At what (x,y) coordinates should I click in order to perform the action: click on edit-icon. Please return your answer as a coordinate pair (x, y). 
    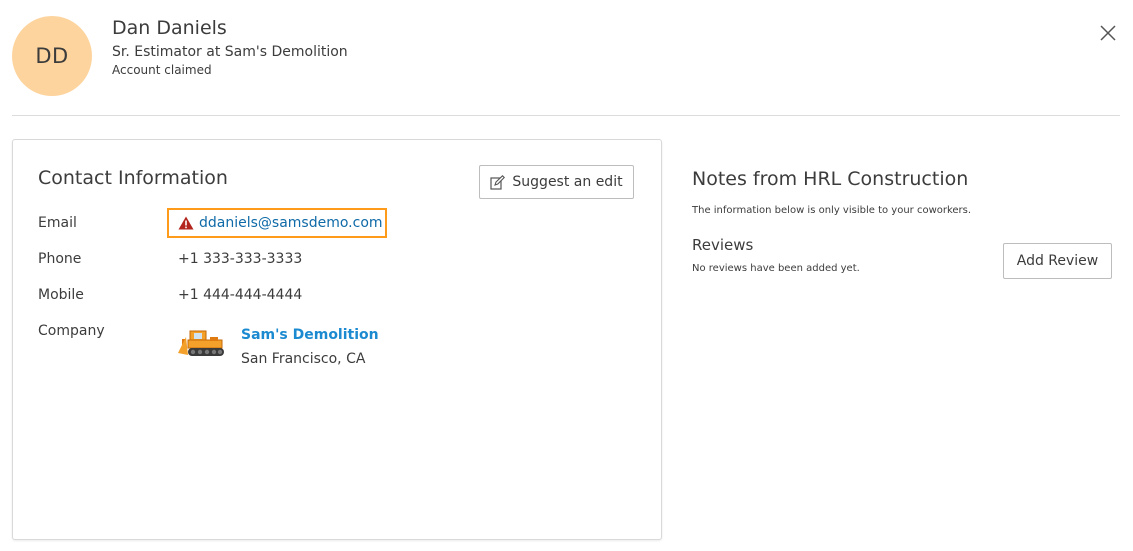
    Looking at the image, I should click on (498, 182).